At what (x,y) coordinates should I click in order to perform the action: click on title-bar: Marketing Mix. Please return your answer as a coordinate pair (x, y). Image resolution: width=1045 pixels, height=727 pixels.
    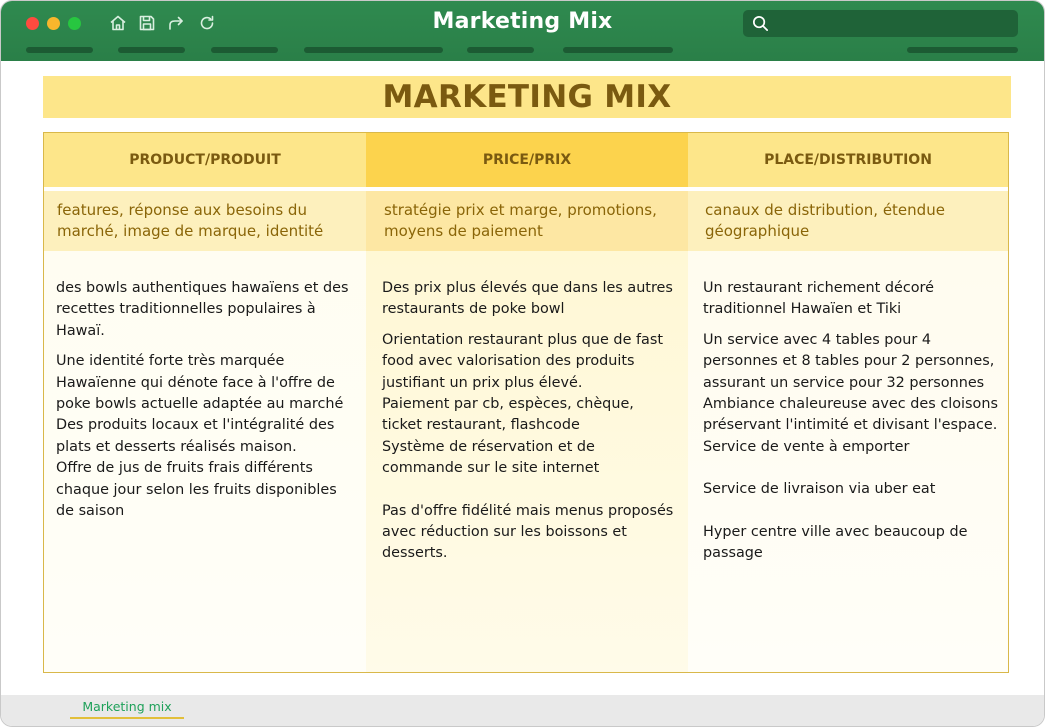
    Looking at the image, I should click on (522, 31).